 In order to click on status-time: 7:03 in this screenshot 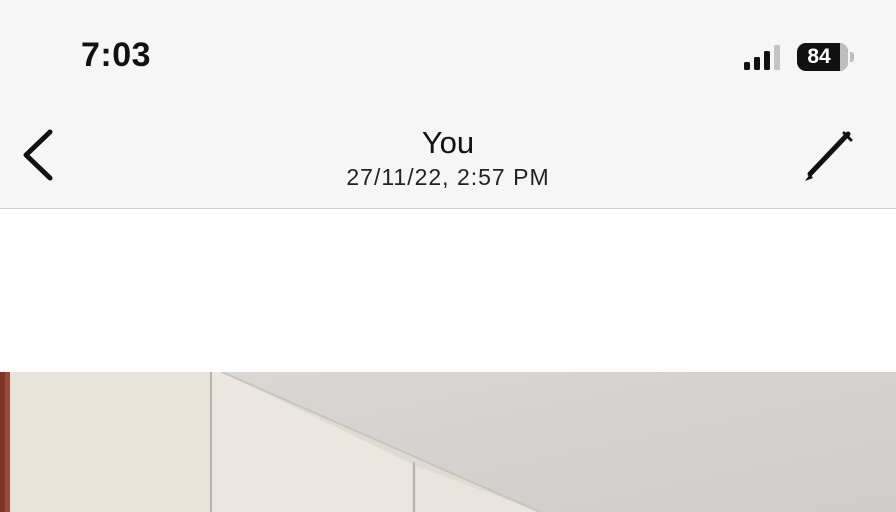, I will do `click(116, 55)`.